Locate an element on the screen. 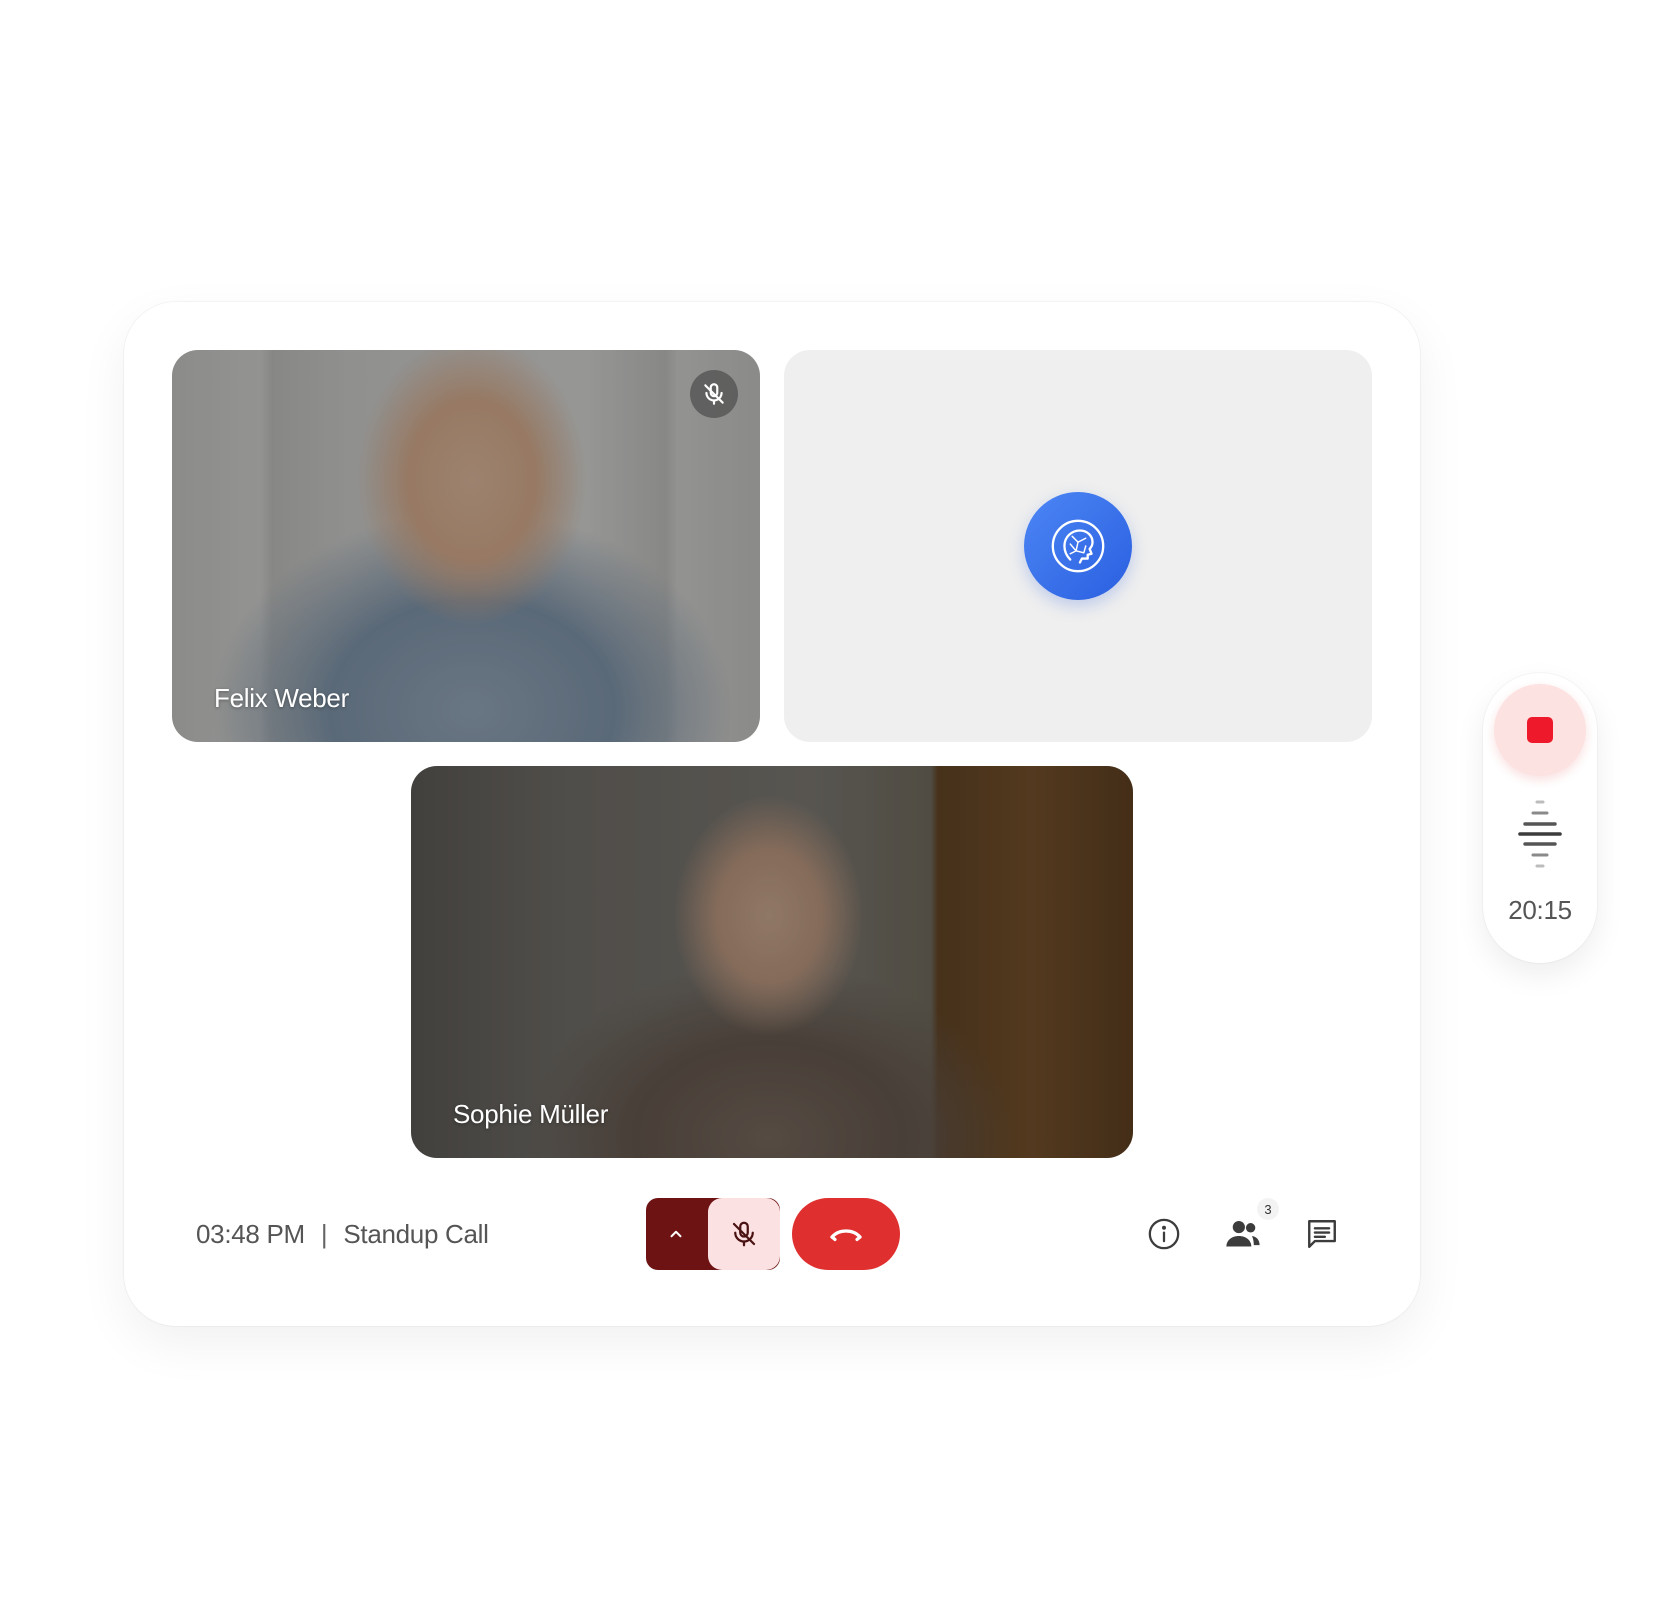 Image resolution: width=1680 pixels, height=1620 pixels. people-icon is located at coordinates (1243, 1233).